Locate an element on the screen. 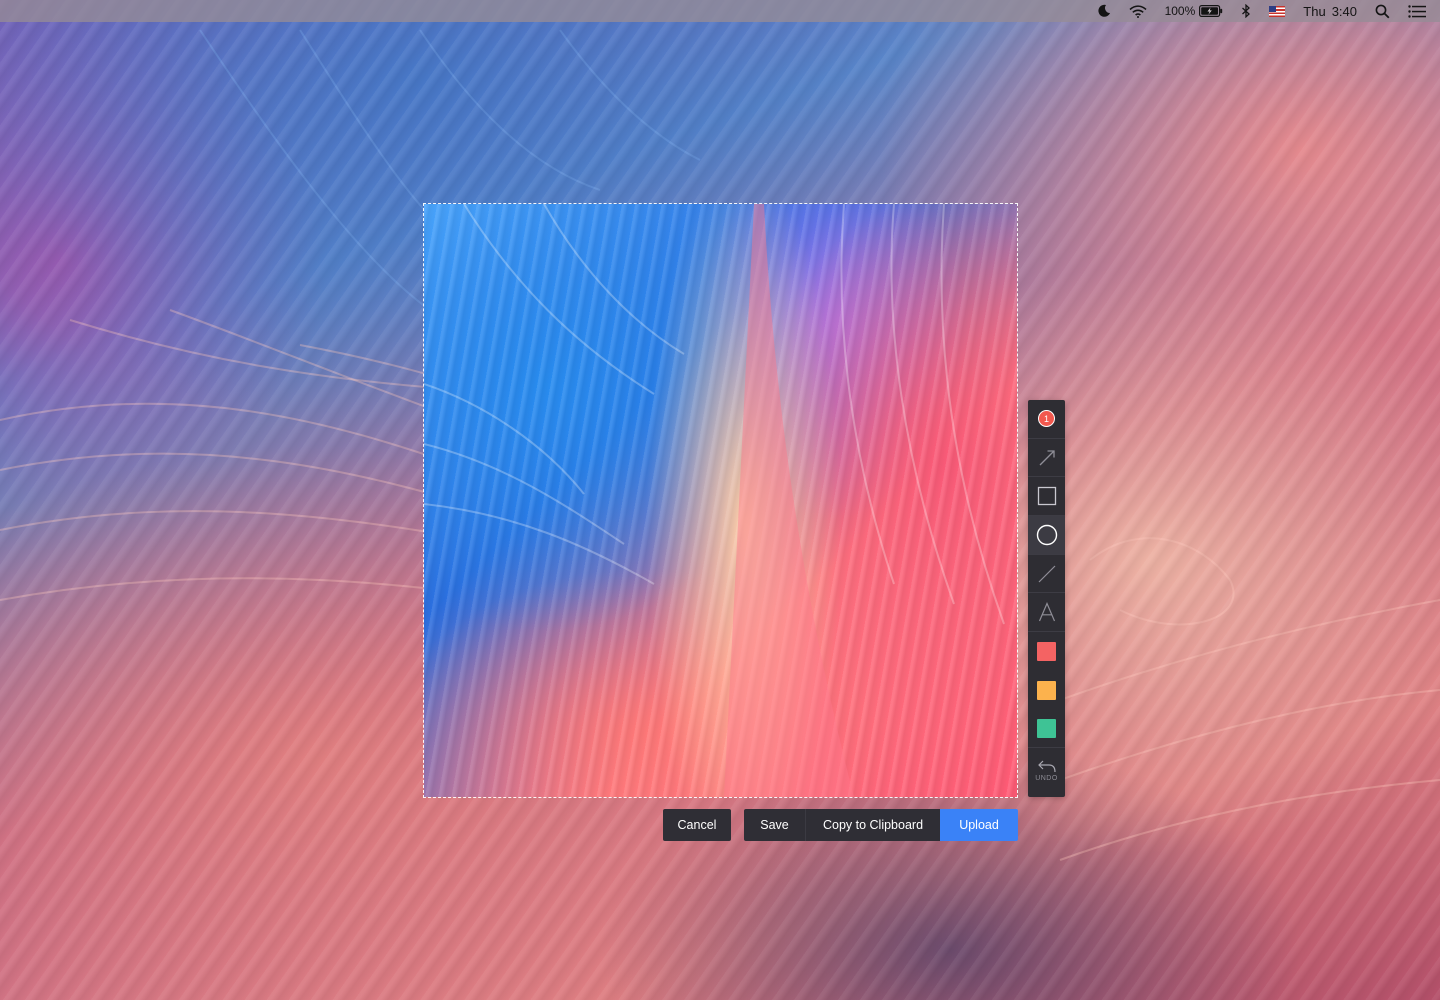 The width and height of the screenshot is (1440, 1000). color-swatch-orange is located at coordinates (1046, 690).